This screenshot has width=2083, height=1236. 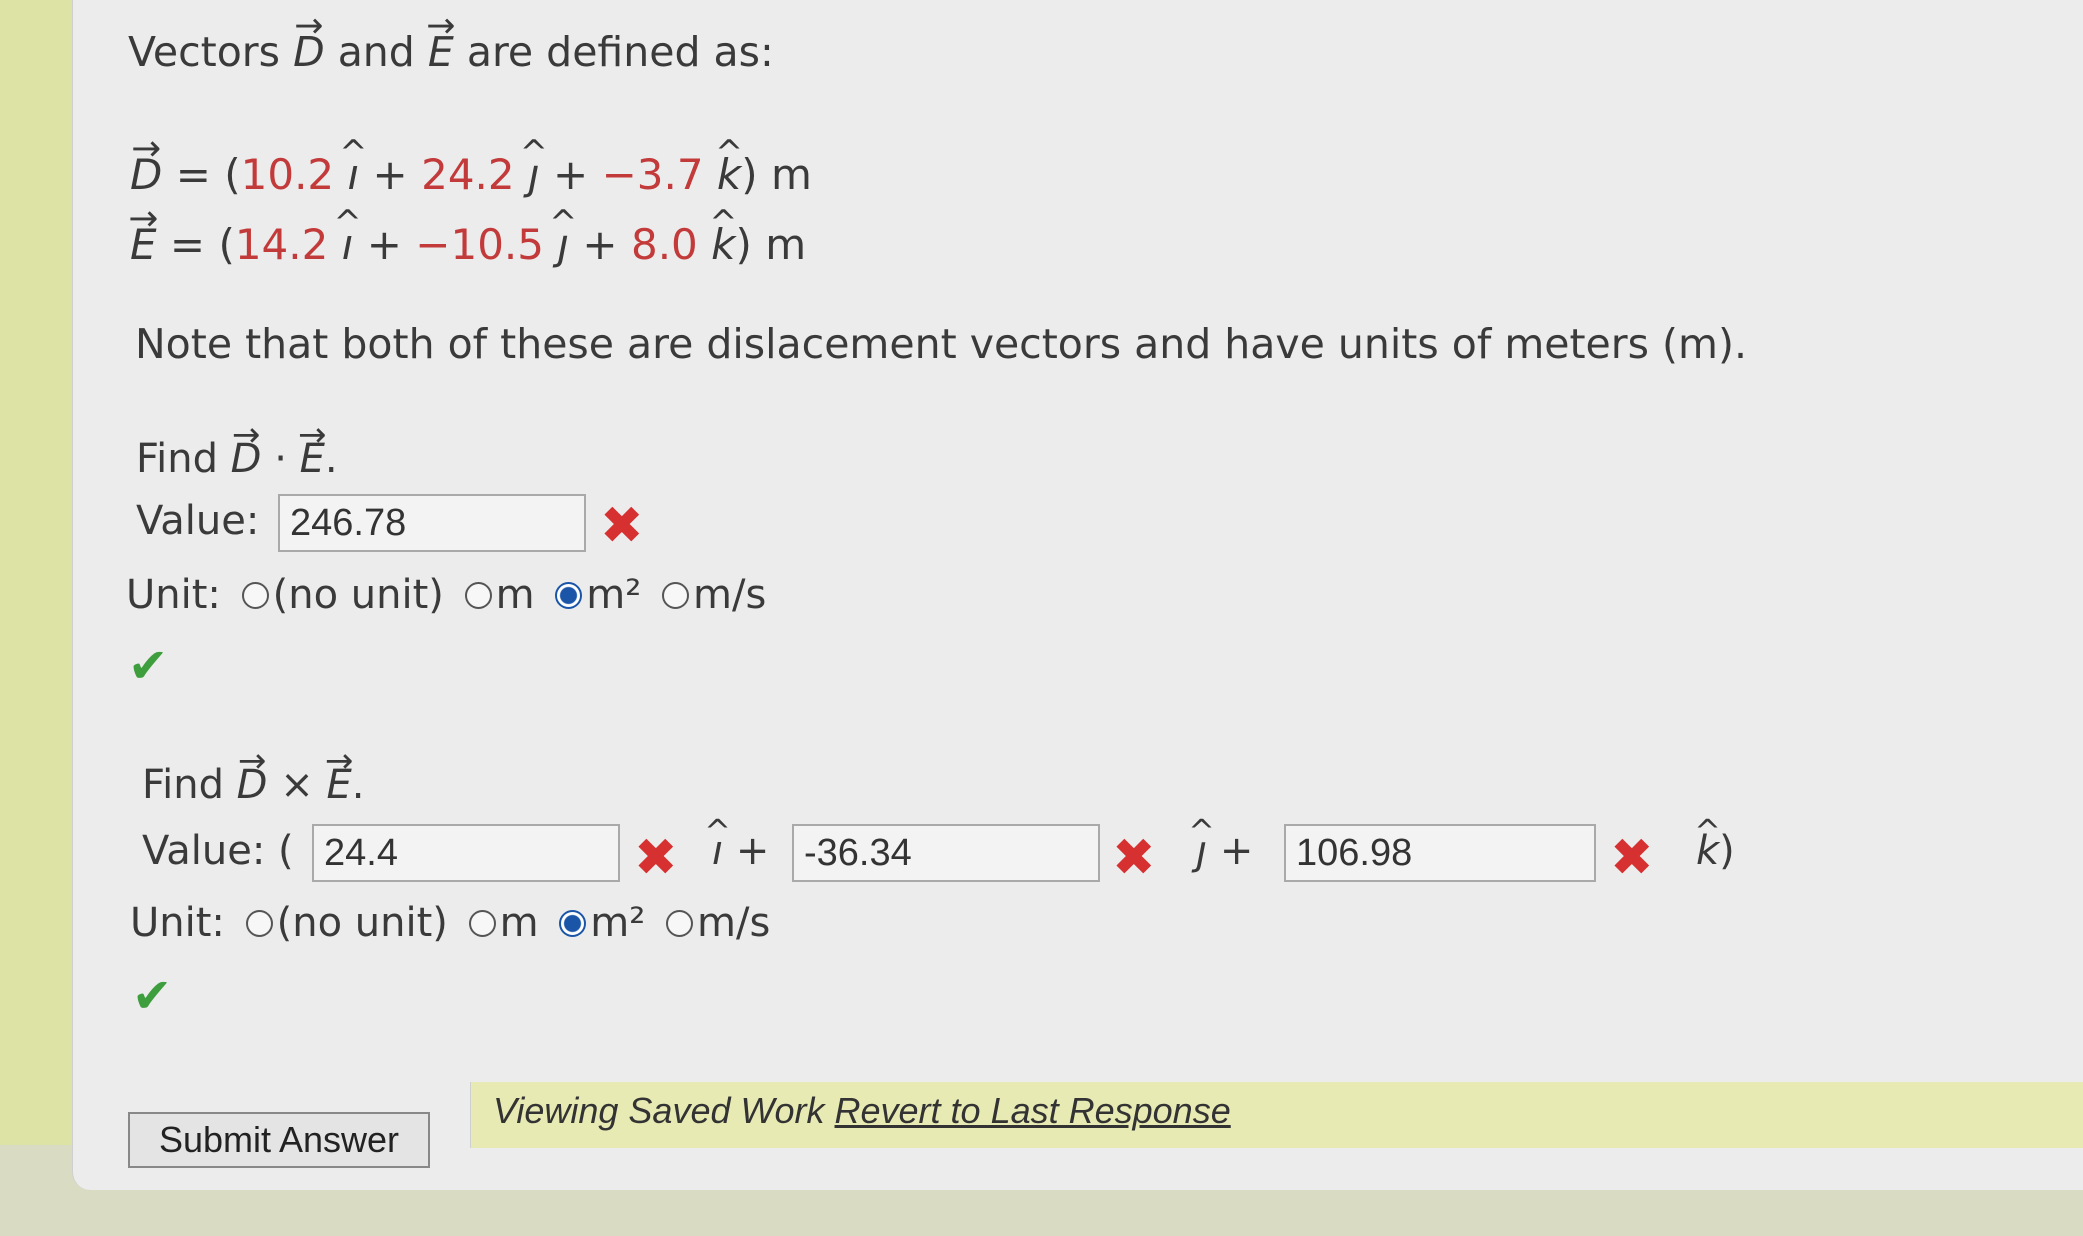 I want to click on q2-option-m2: m², so click(x=618, y=923).